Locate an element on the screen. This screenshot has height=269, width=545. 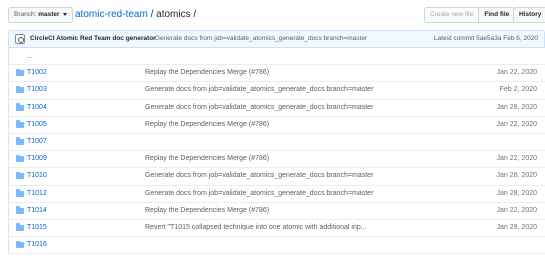
branch-name: master is located at coordinates (49, 14).